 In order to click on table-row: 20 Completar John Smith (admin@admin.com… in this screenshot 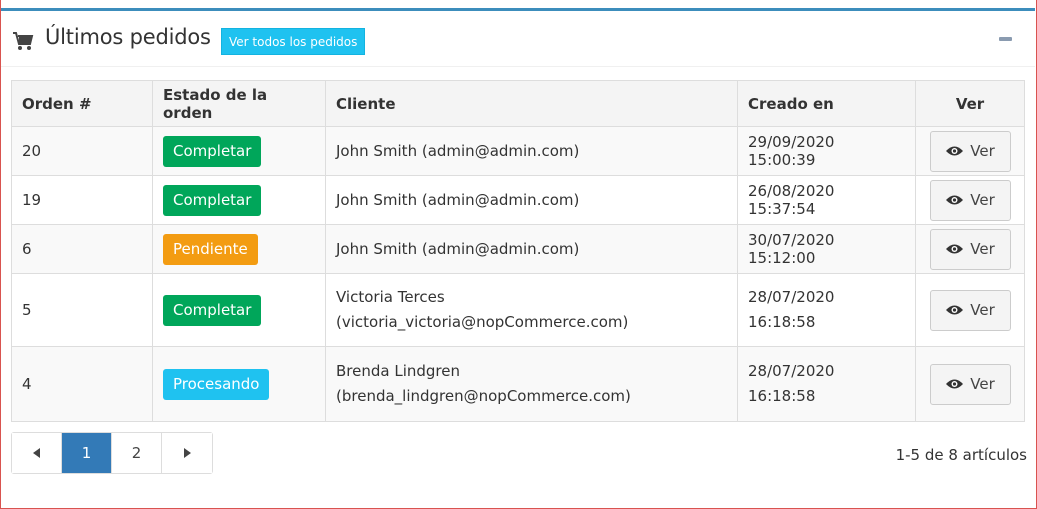, I will do `click(518, 151)`.